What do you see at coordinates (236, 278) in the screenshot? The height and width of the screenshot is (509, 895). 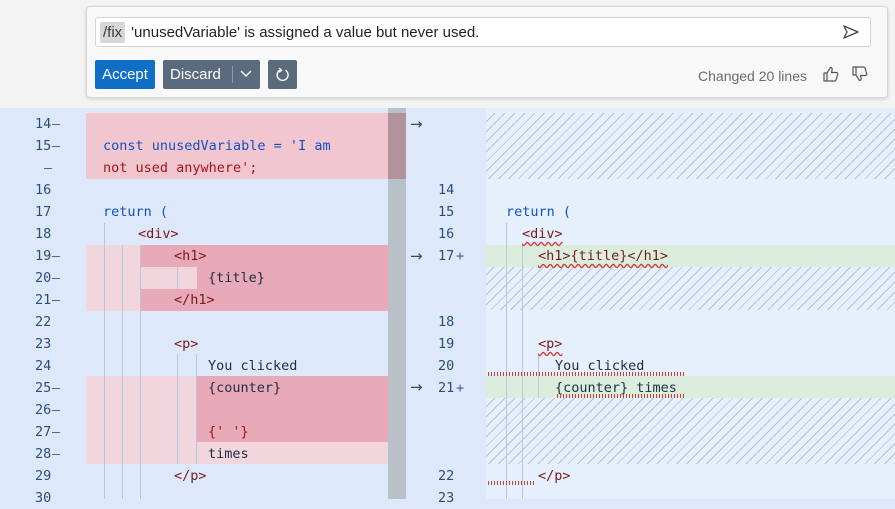 I see `code-line: {title}` at bounding box center [236, 278].